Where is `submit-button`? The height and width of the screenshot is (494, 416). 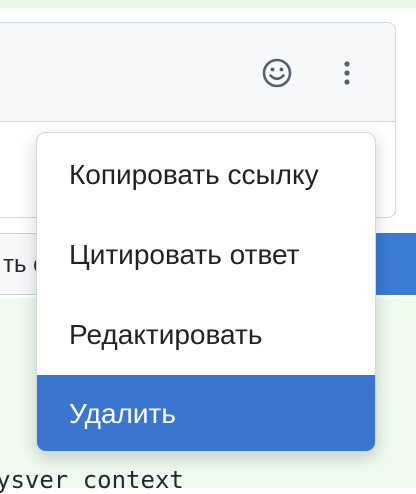
submit-button is located at coordinates (394, 264).